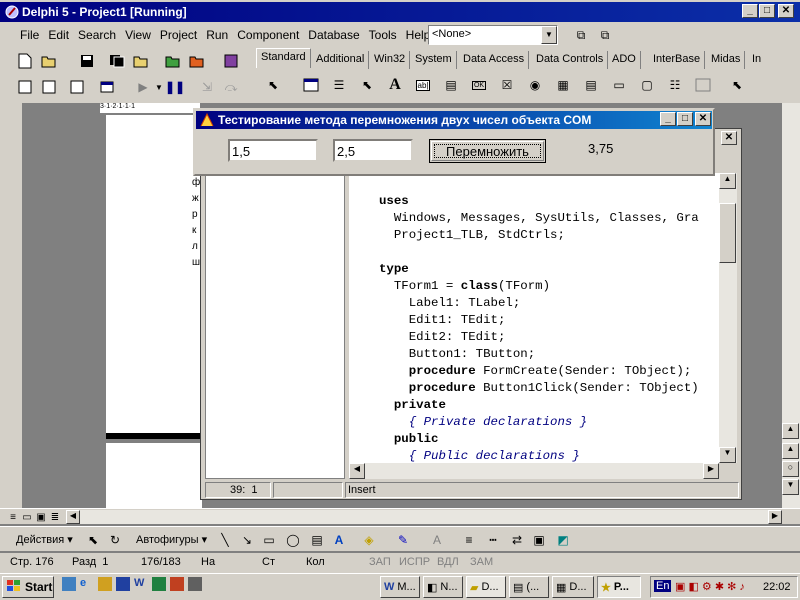 This screenshot has height=600, width=800. I want to click on tab-midas: Midas, so click(726, 60).